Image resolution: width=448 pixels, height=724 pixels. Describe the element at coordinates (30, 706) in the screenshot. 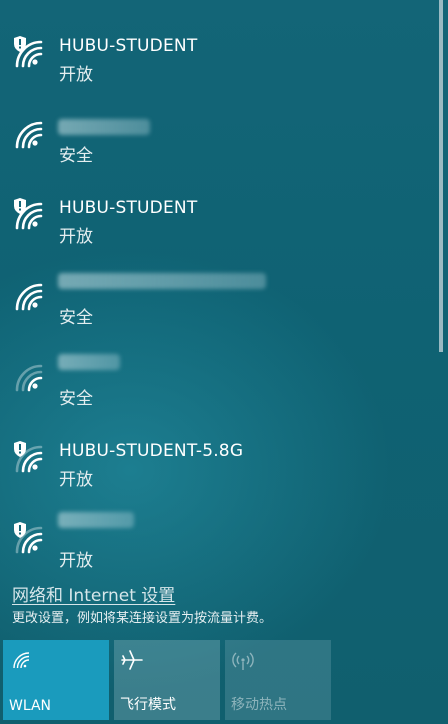

I see `wlan-label: WLAN` at that location.